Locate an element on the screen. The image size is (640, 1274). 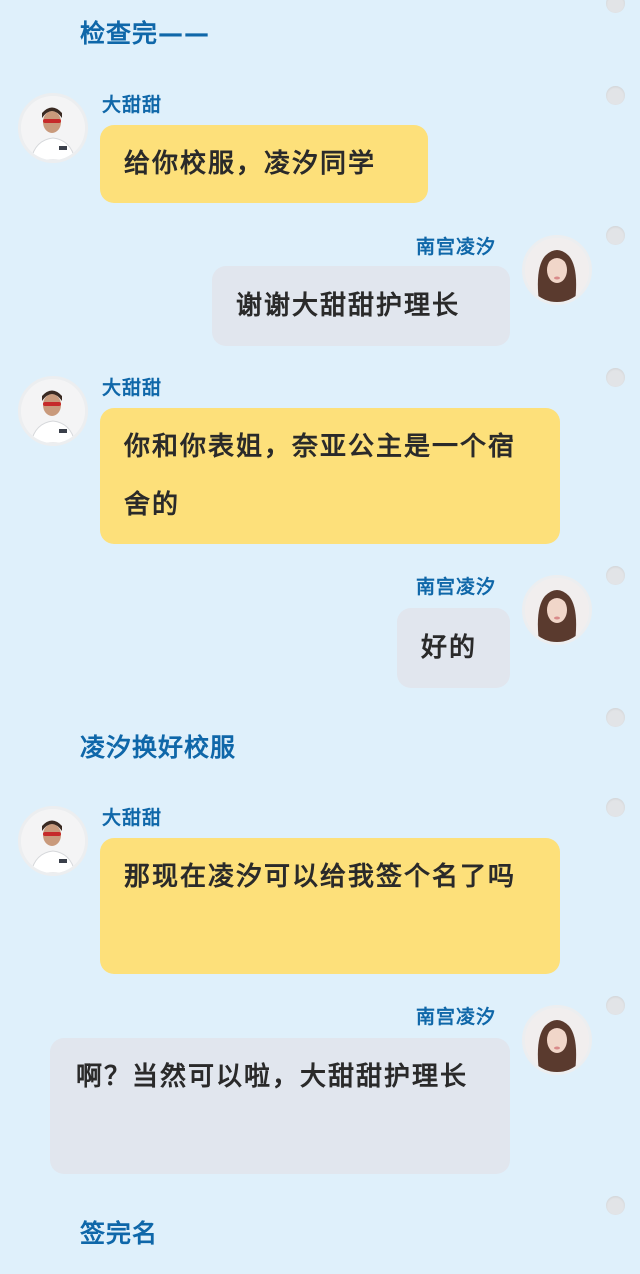
narration-text: 凌汐换好校服 is located at coordinates (158, 747).